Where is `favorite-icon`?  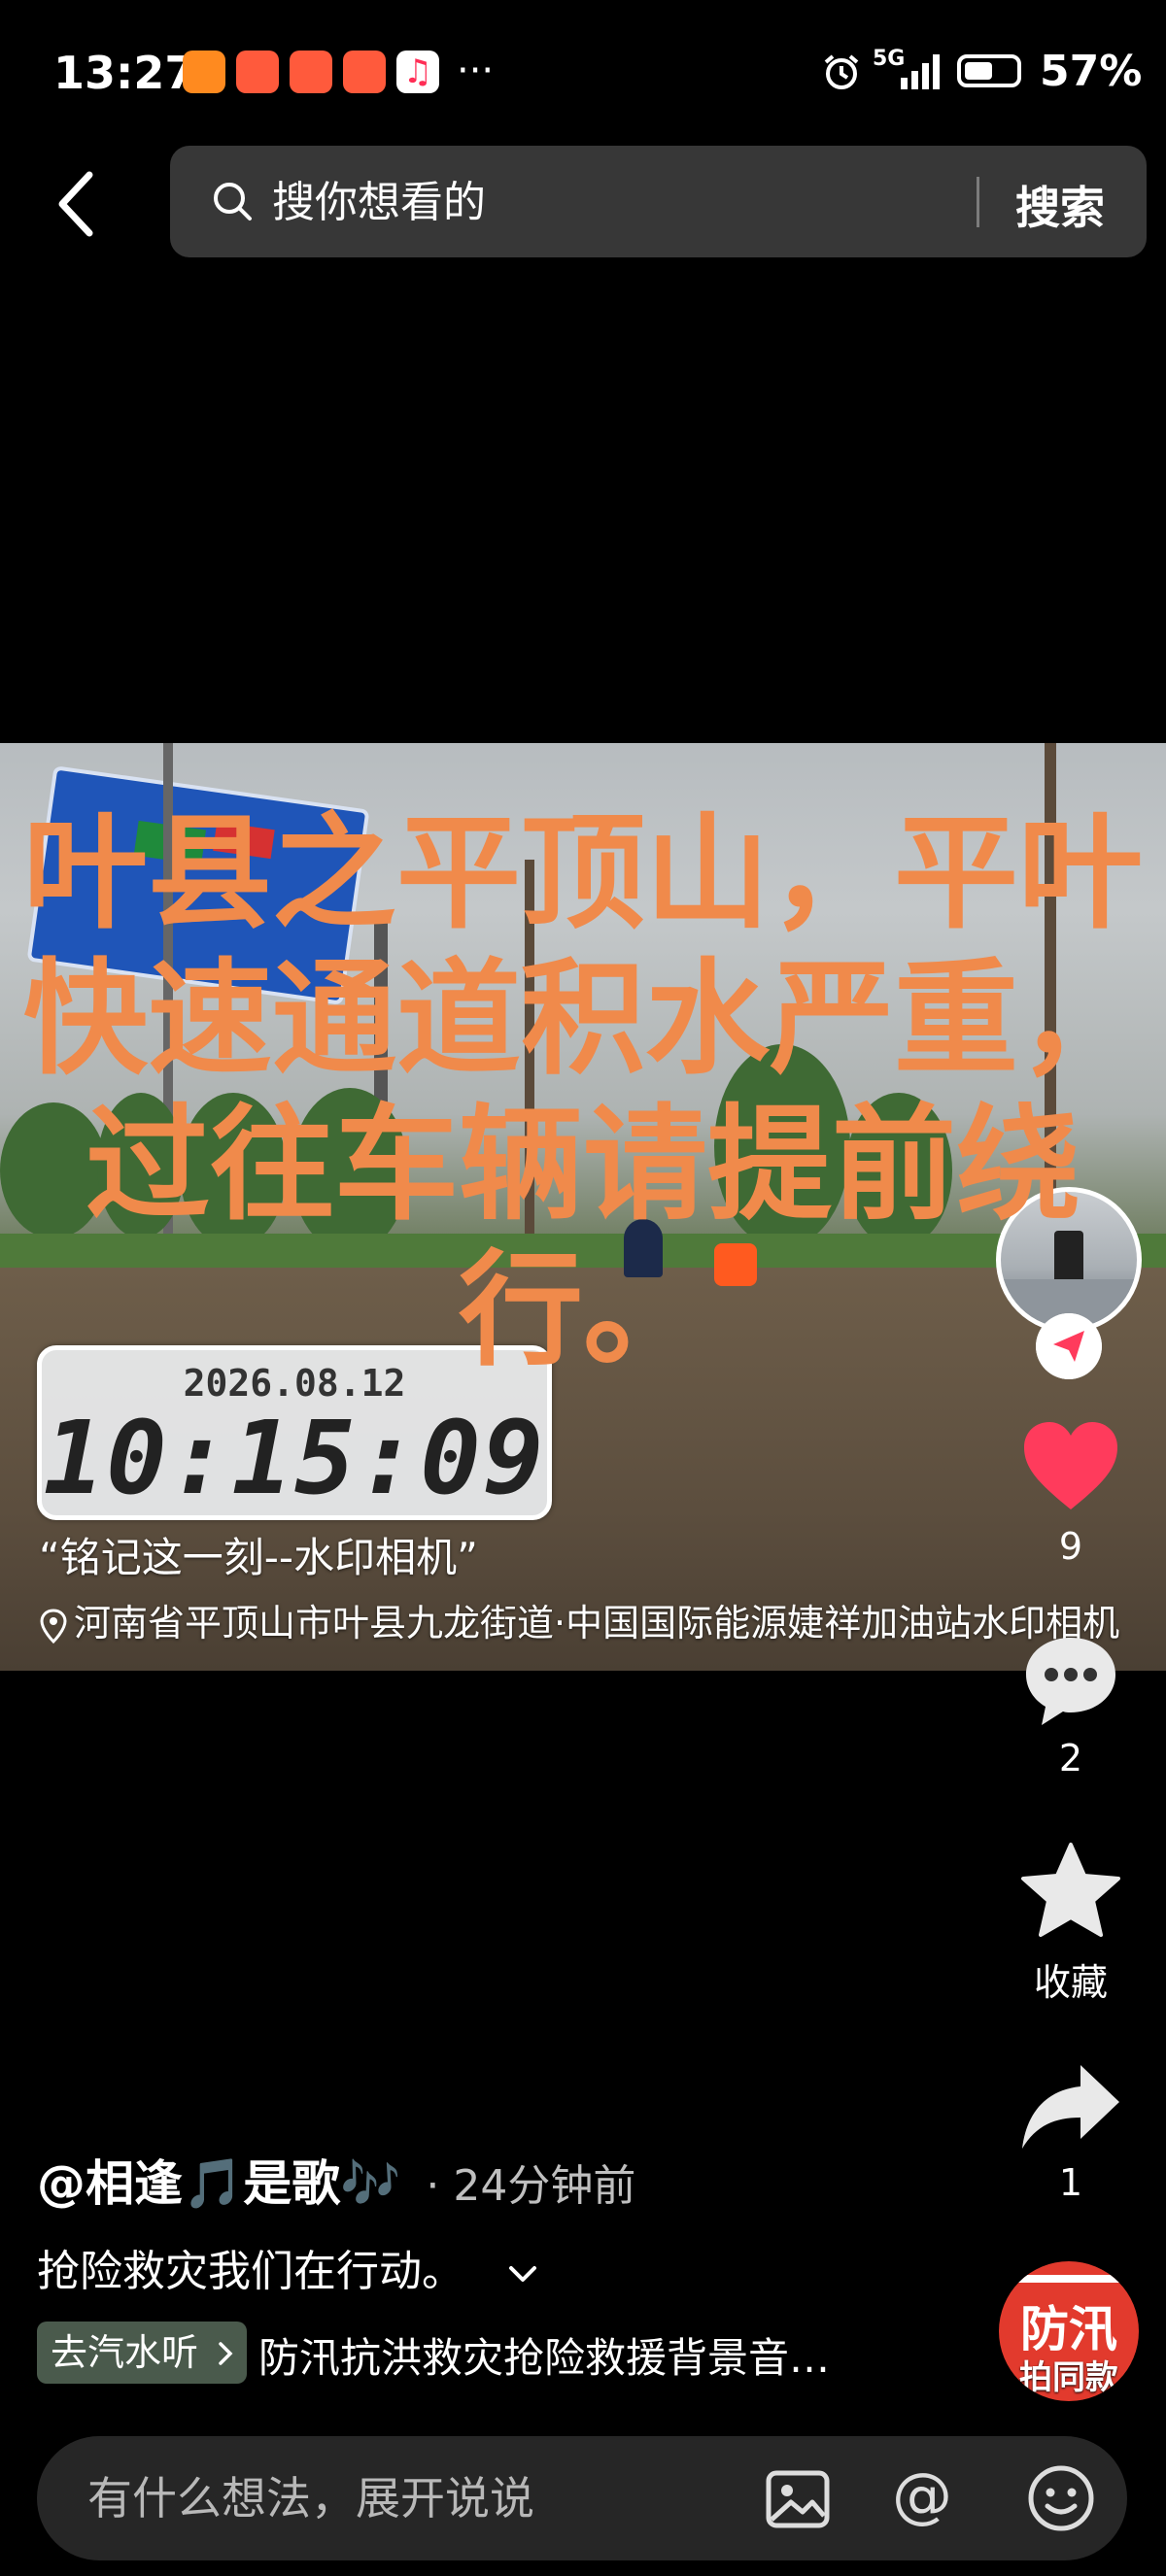 favorite-icon is located at coordinates (1070, 1891).